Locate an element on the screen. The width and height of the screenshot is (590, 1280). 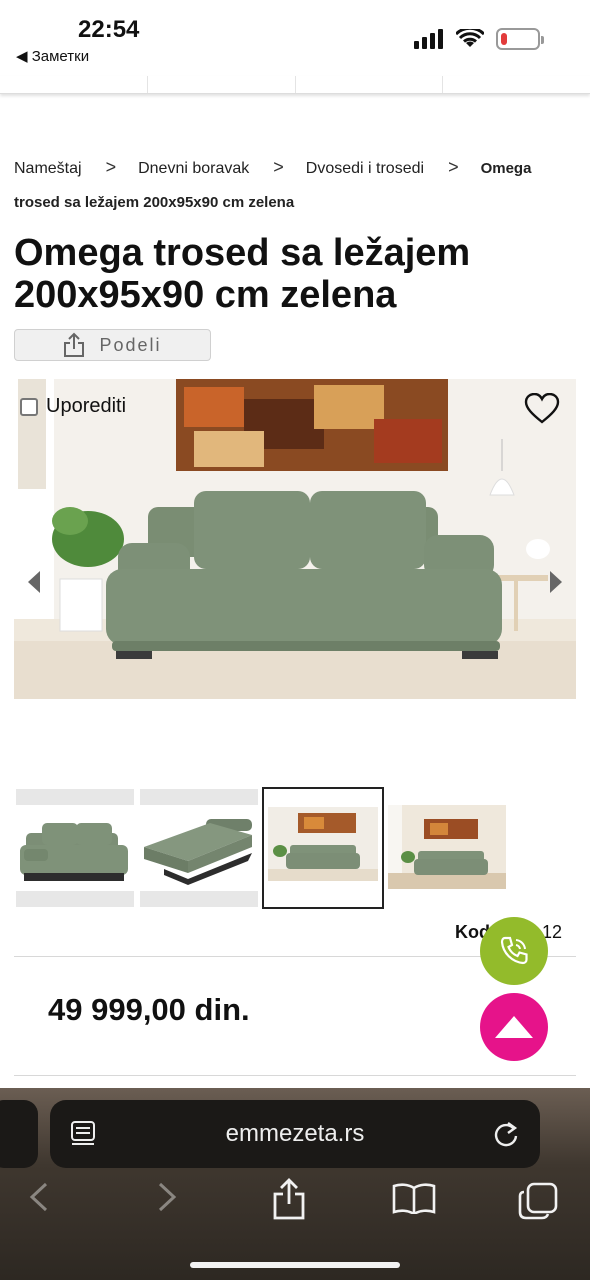
phone-icon is located at coordinates (514, 950).